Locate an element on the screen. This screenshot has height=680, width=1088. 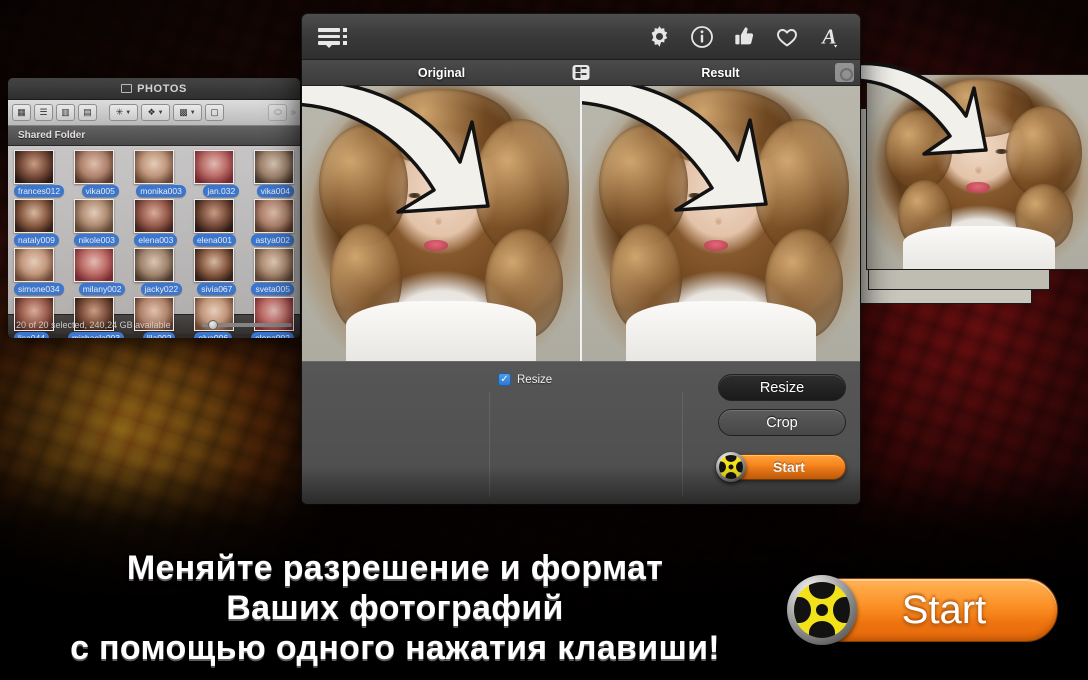
photo-label: milany002 is located at coordinates (102, 289).